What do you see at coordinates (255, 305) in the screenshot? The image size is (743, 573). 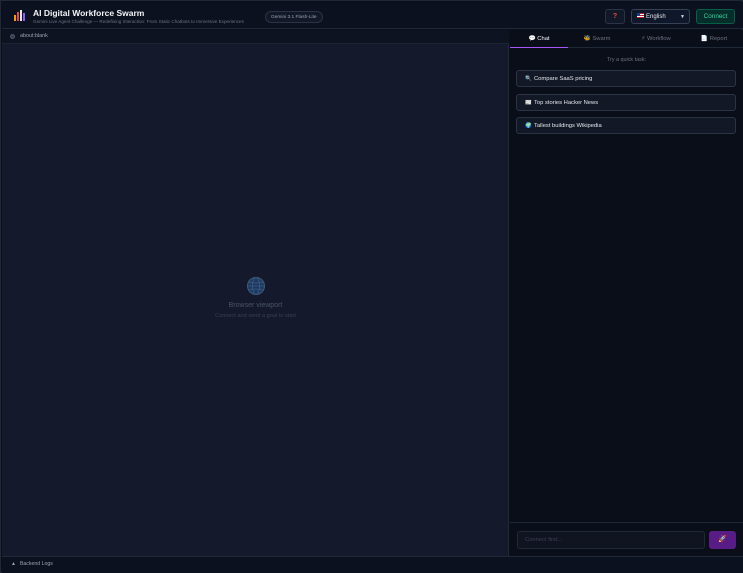 I see `viewport-title: Browser viewport` at bounding box center [255, 305].